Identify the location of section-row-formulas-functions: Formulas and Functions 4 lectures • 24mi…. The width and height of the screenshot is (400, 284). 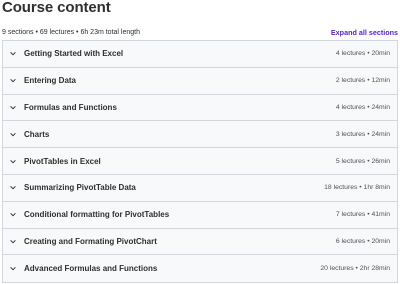
(200, 108).